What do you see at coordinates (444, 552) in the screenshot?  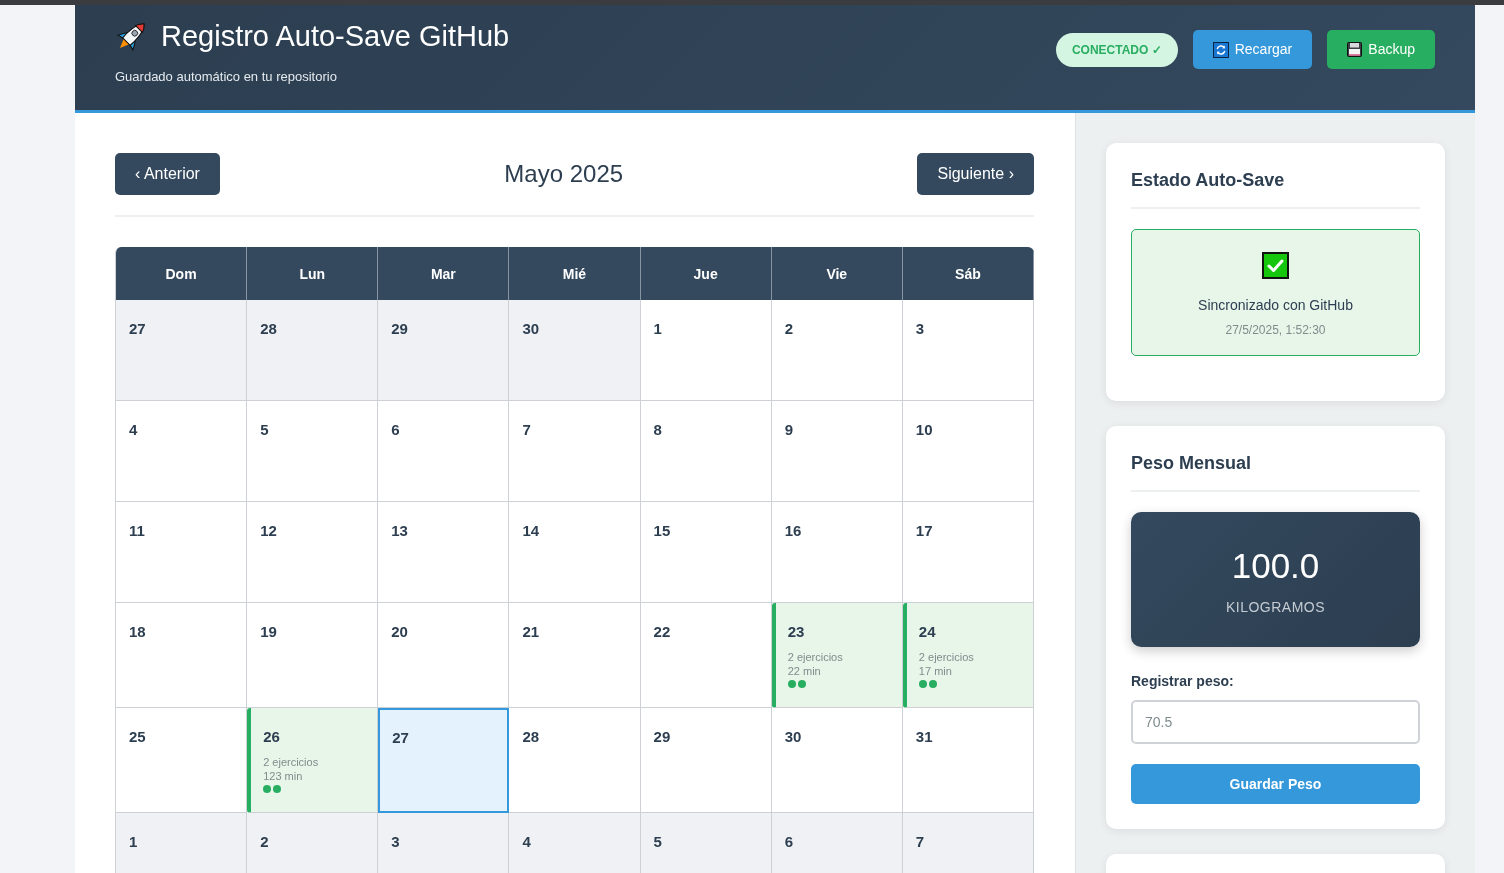 I see `calendar-day-cell: 13` at bounding box center [444, 552].